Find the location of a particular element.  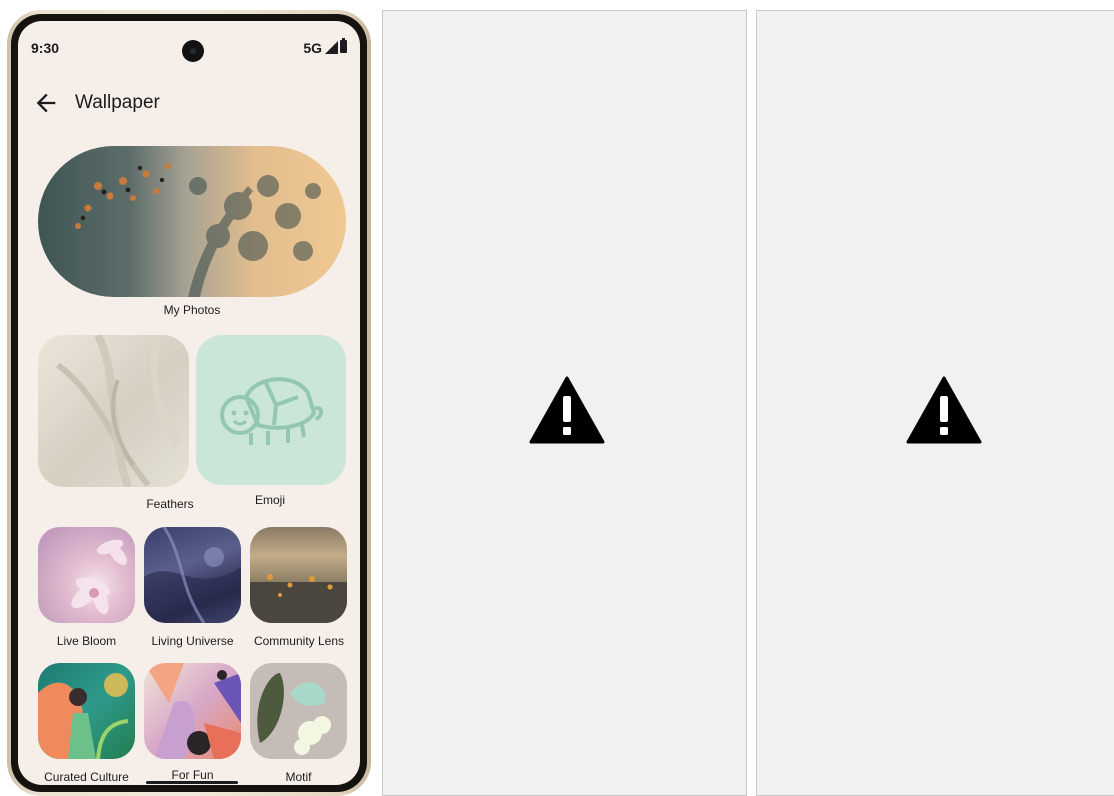

curated-culture-image is located at coordinates (83, 716).